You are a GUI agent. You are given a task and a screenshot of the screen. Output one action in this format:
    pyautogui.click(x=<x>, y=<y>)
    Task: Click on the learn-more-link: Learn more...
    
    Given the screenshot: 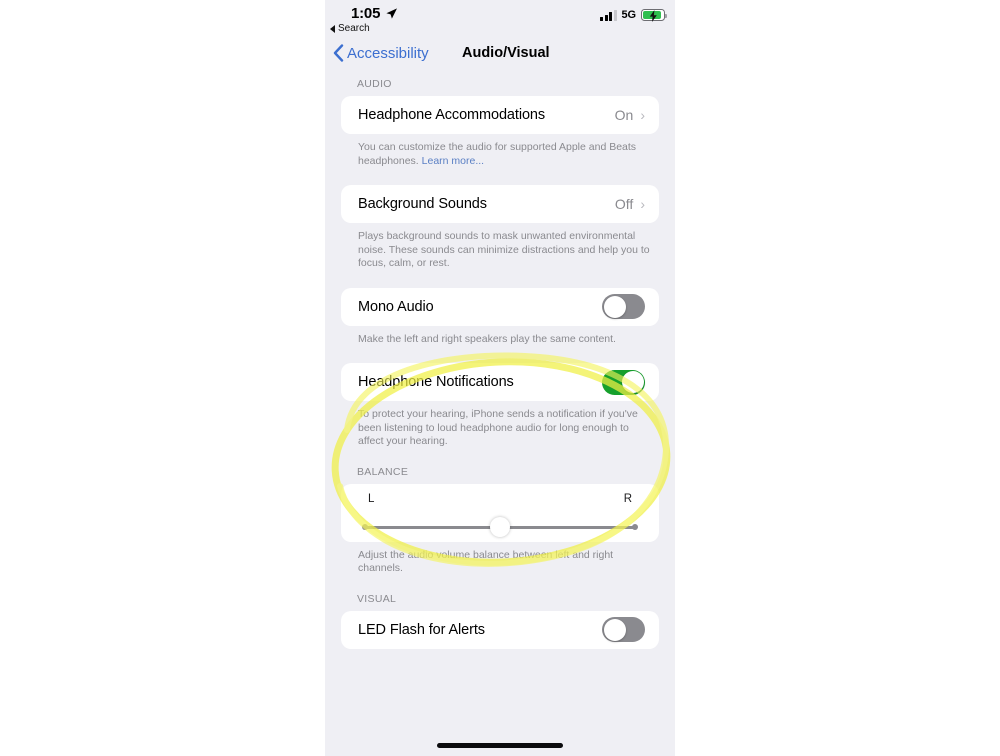 What is the action you would take?
    pyautogui.click(x=453, y=161)
    